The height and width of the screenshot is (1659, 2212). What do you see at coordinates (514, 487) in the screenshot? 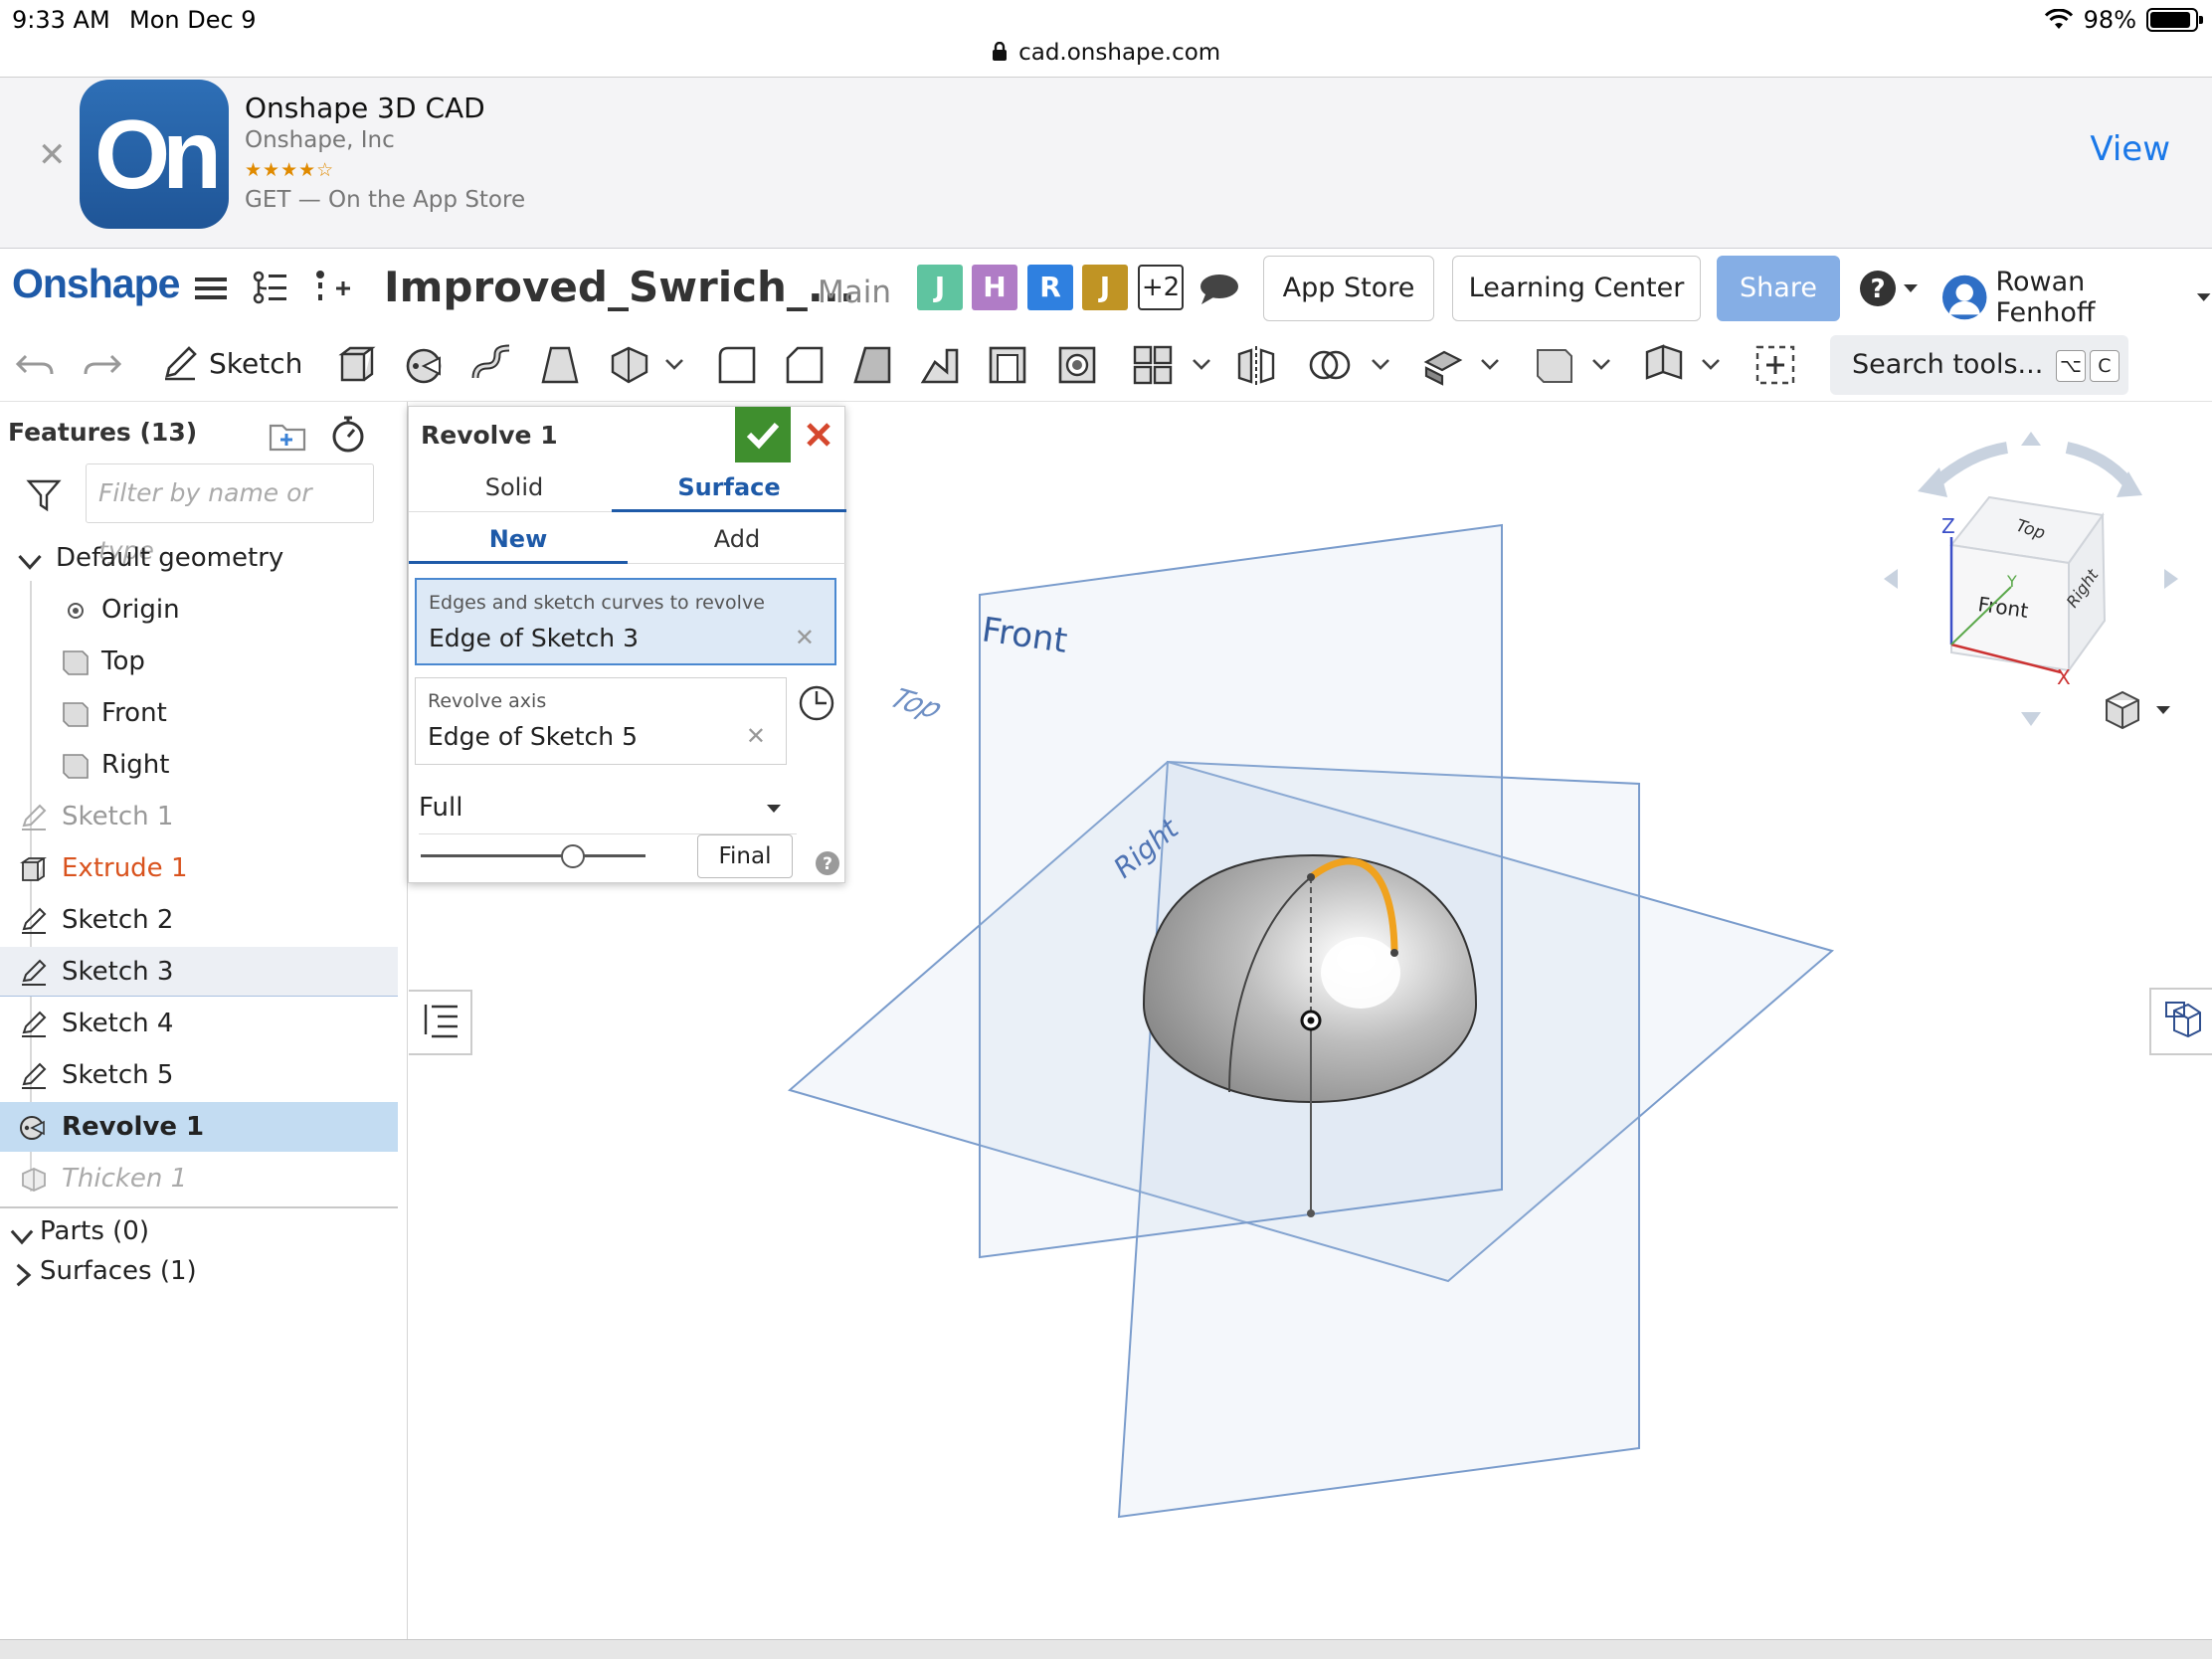
I see `tab-solid: Solid` at bounding box center [514, 487].